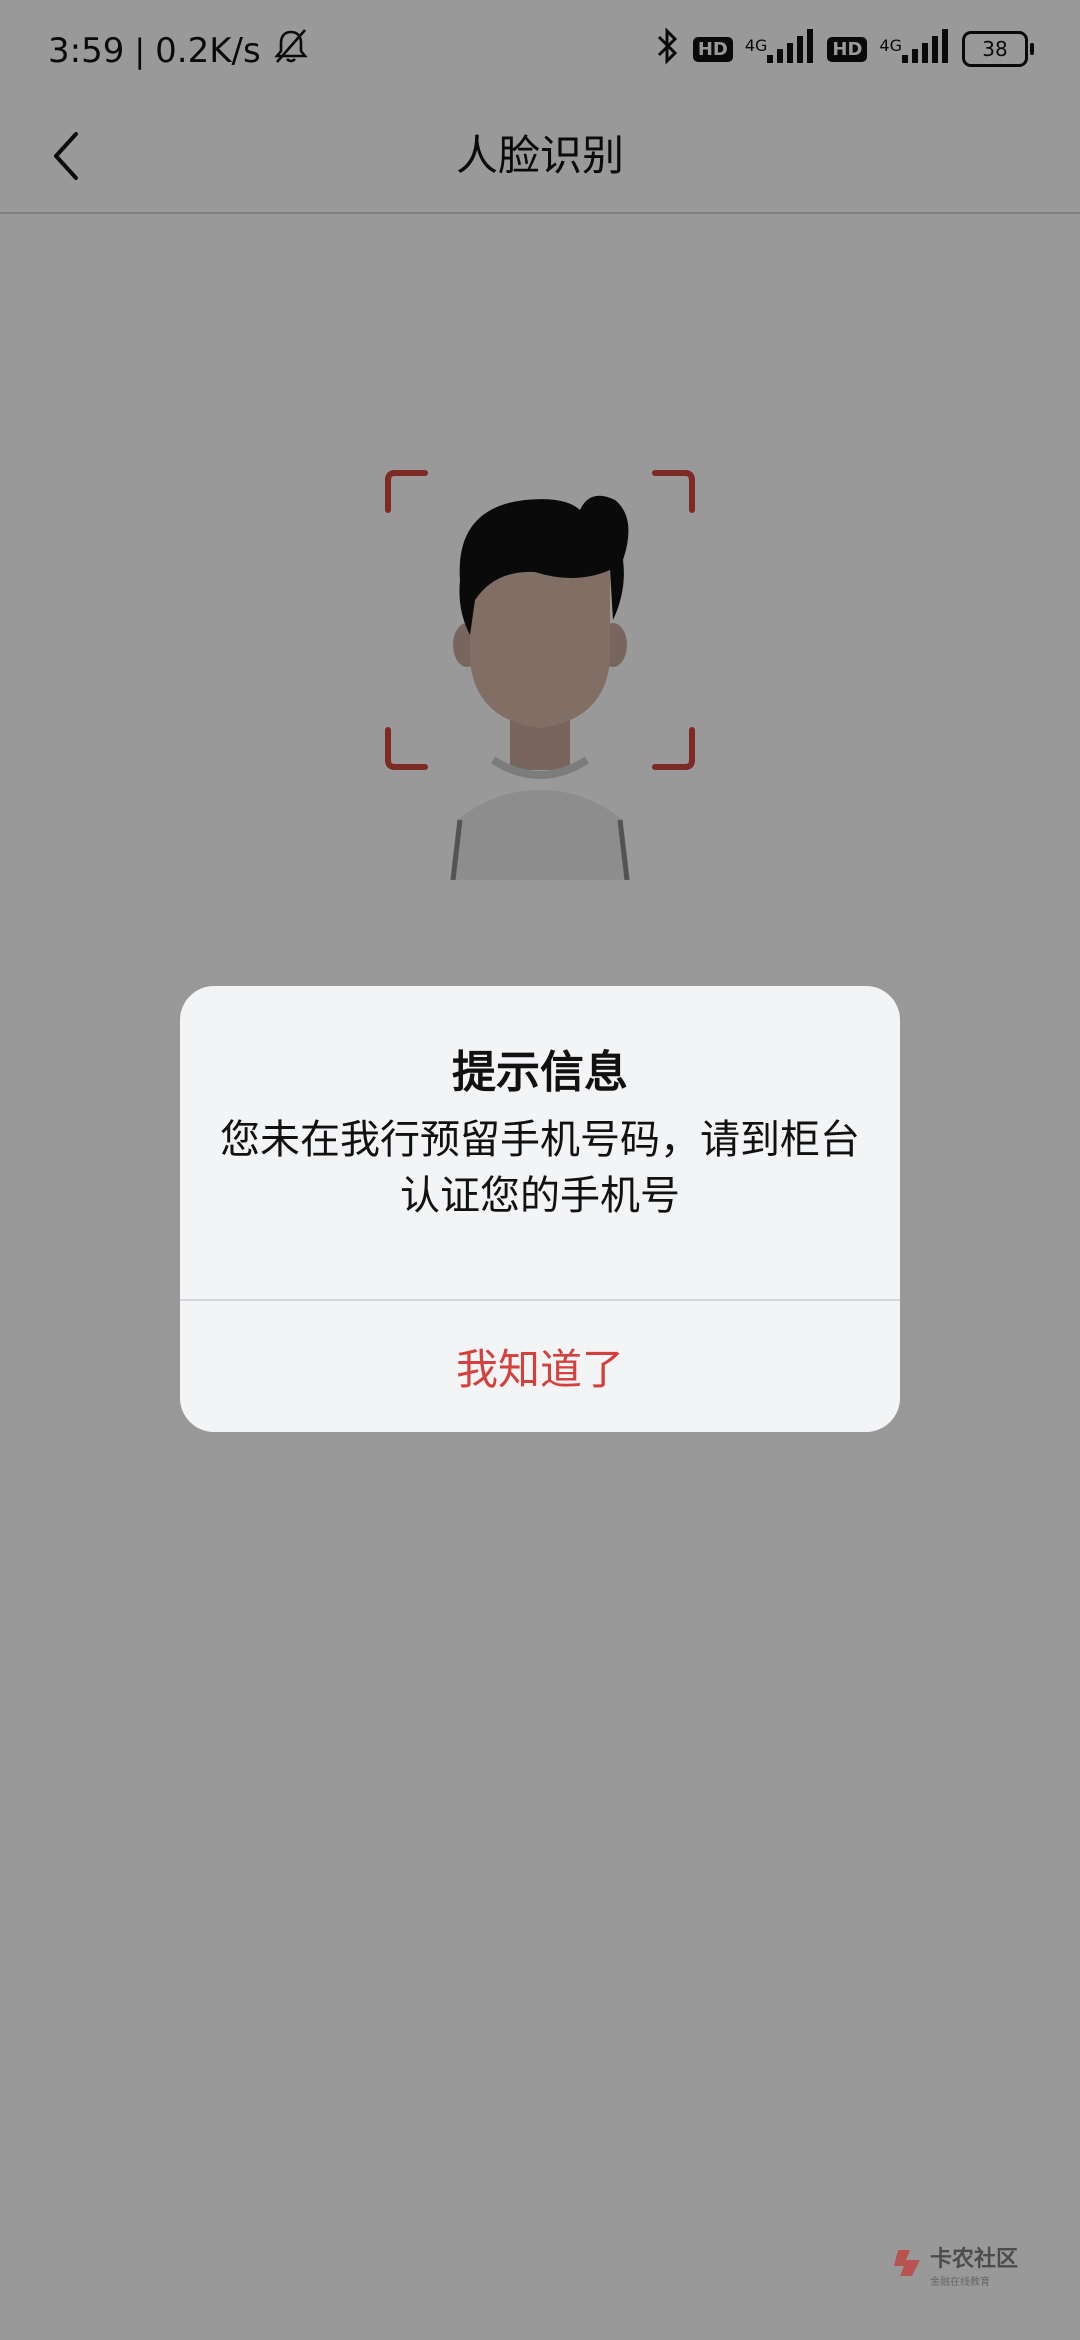 The height and width of the screenshot is (2340, 1080). What do you see at coordinates (959, 2282) in the screenshot?
I see `watermark-sub: 金融在线教育` at bounding box center [959, 2282].